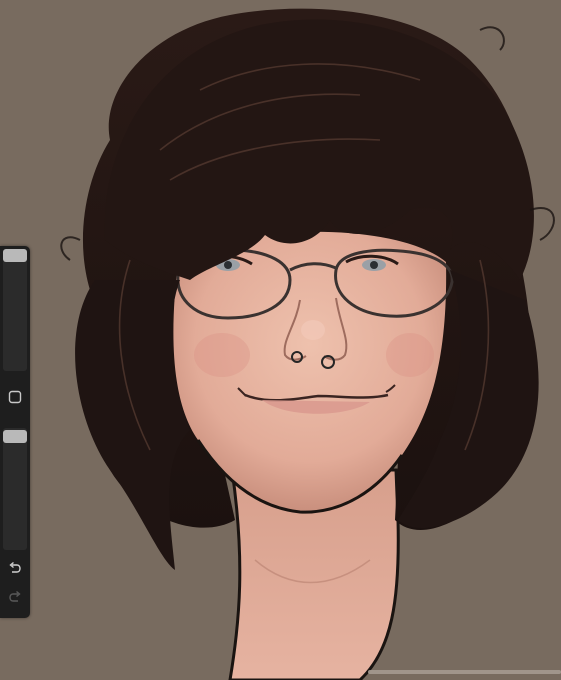 This screenshot has width=561, height=680. I want to click on opacity-slider, so click(15, 489).